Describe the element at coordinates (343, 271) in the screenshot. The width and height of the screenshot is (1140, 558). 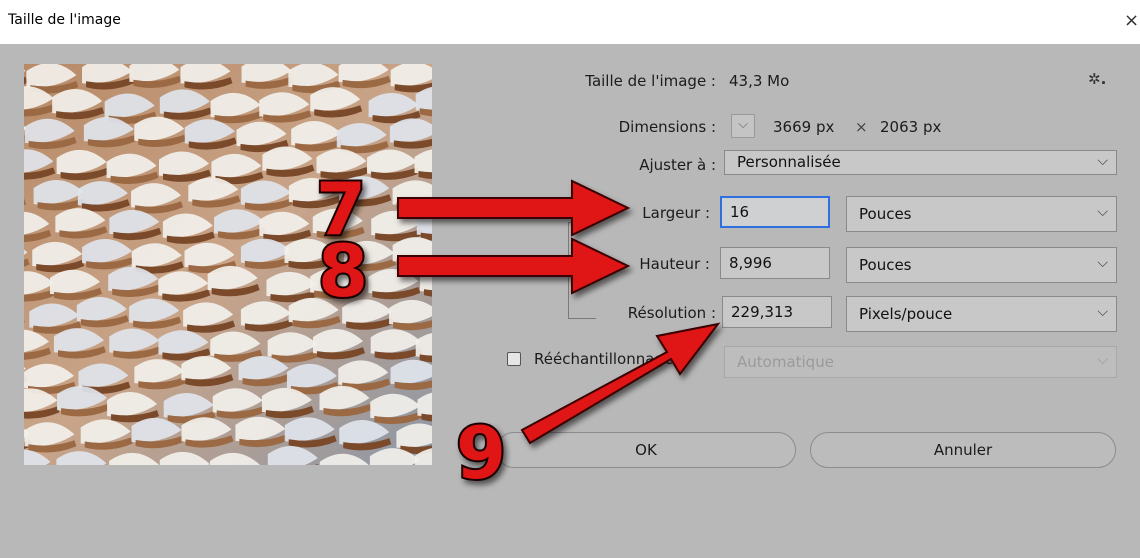
I see `step-number-8: 8` at that location.